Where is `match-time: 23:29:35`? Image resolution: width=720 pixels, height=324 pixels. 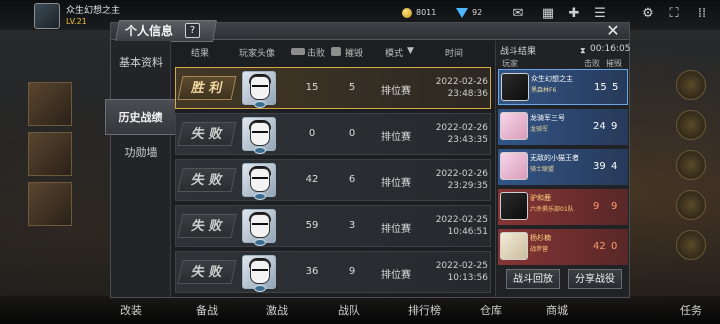
match-time: 23:29:35 is located at coordinates (467, 186).